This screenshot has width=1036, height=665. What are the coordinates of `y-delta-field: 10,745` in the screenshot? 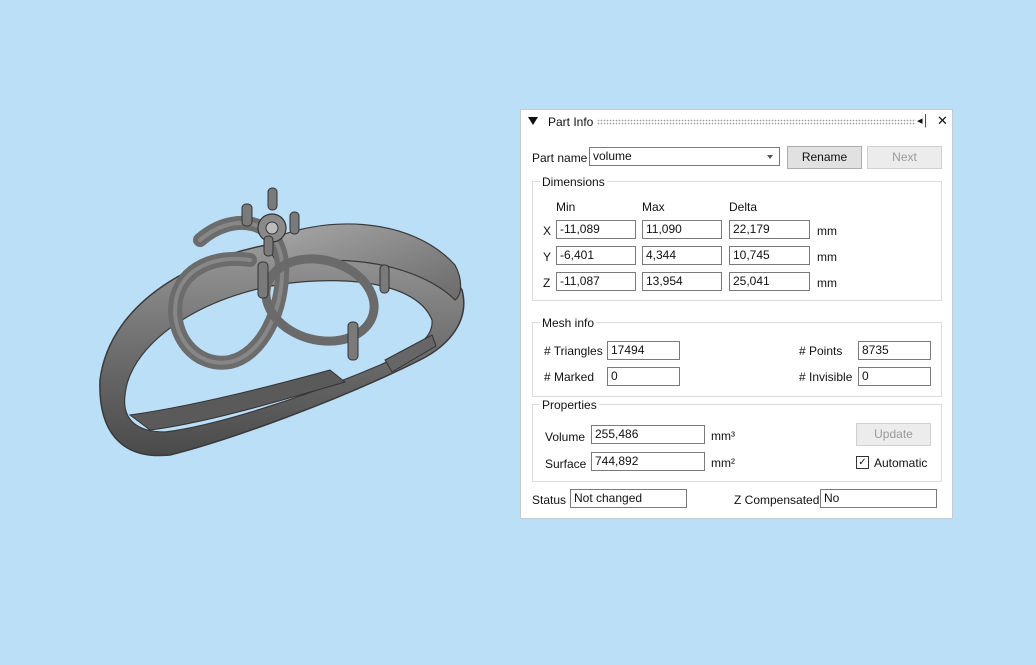 It's located at (769, 255).